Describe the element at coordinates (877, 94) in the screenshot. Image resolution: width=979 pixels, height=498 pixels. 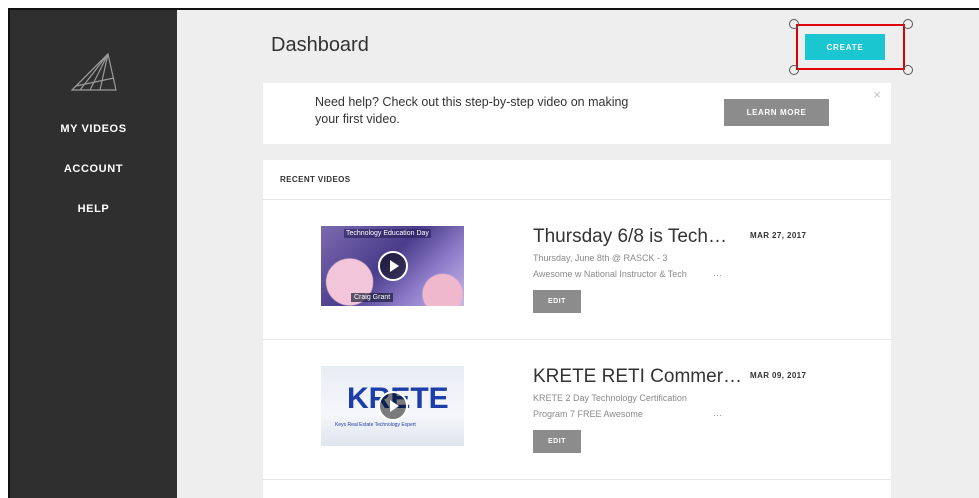
I see `close-icon: ×` at that location.